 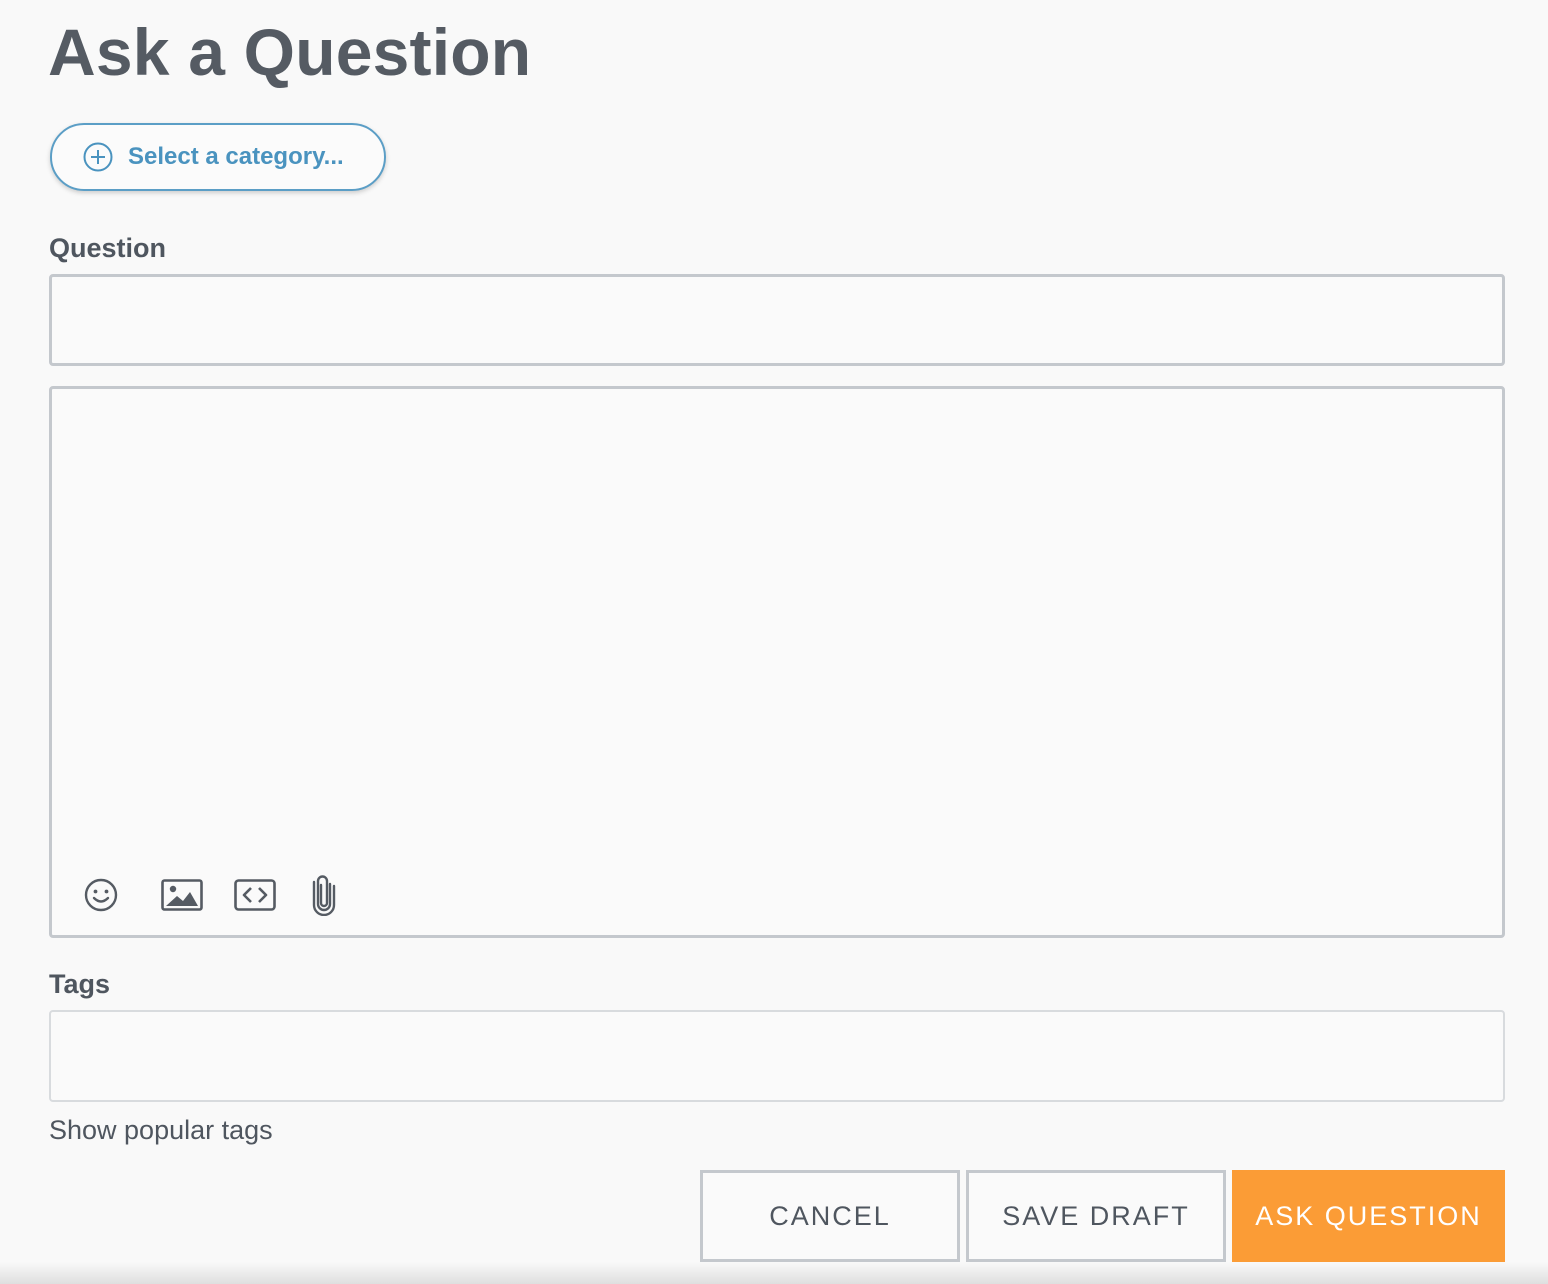 I want to click on question-input, so click(x=777, y=320).